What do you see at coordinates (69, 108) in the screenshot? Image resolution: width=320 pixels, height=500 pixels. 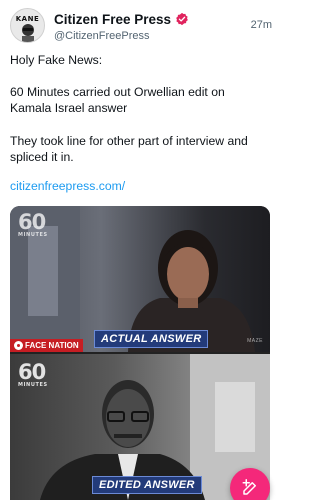 I see `post-text-line: Kamala Israel answer` at bounding box center [69, 108].